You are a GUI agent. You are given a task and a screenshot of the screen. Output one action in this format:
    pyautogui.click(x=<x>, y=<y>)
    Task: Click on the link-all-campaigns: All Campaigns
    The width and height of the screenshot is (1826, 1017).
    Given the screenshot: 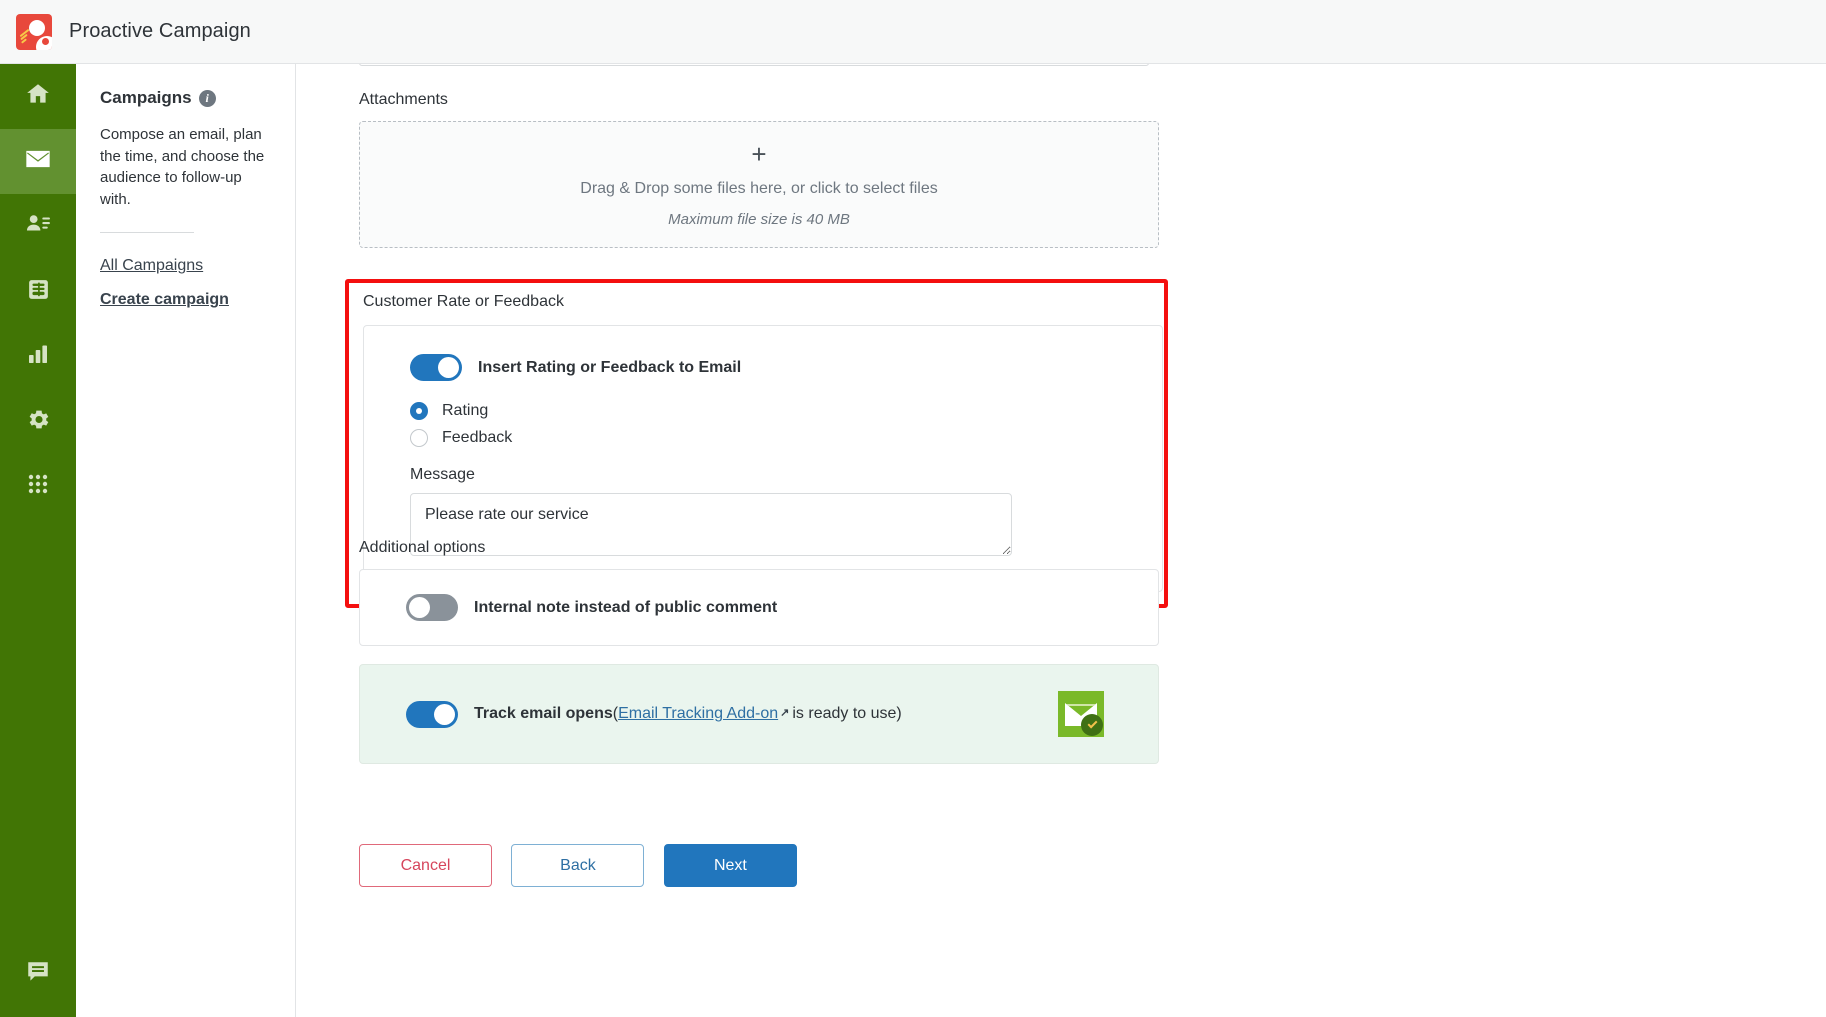 What is the action you would take?
    pyautogui.click(x=186, y=266)
    